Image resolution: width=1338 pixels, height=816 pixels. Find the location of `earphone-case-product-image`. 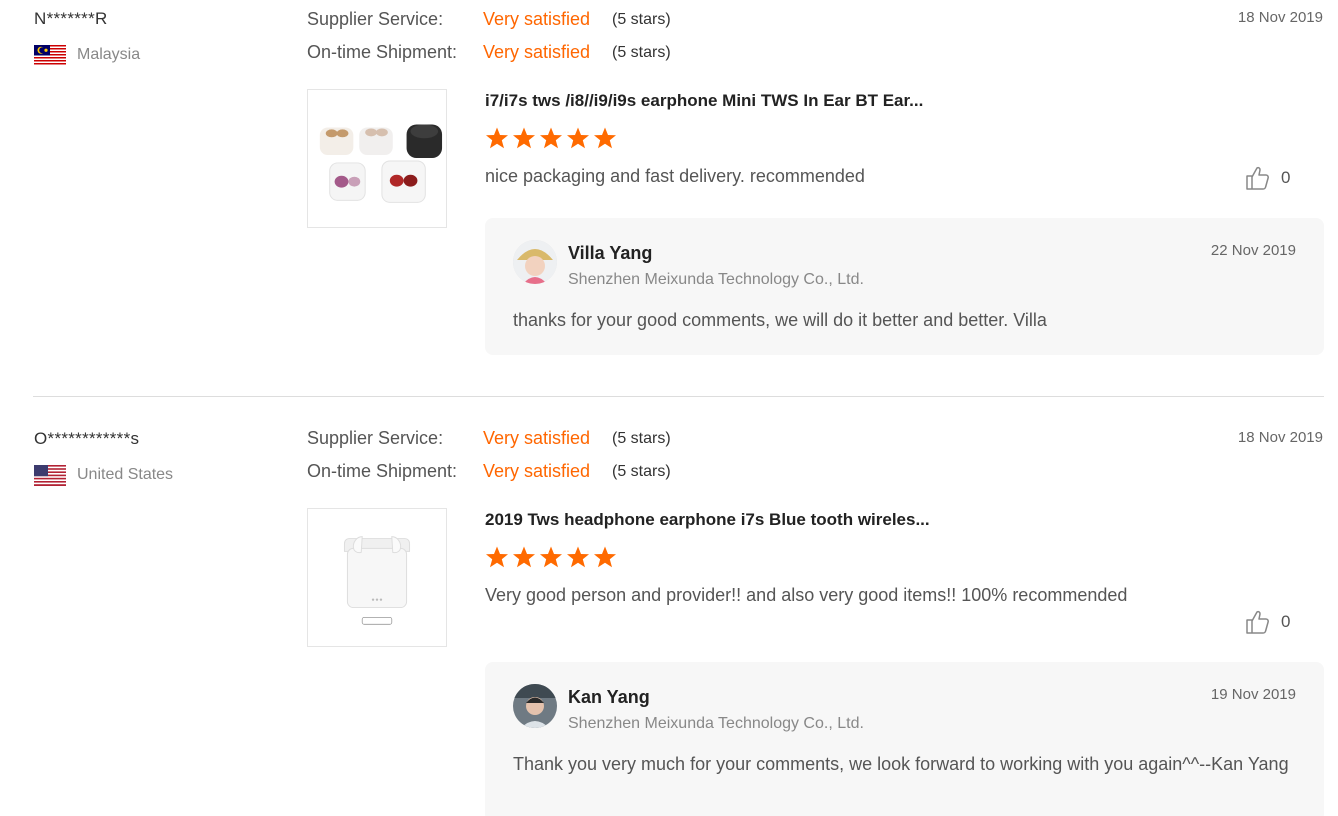

earphone-case-product-image is located at coordinates (377, 577).